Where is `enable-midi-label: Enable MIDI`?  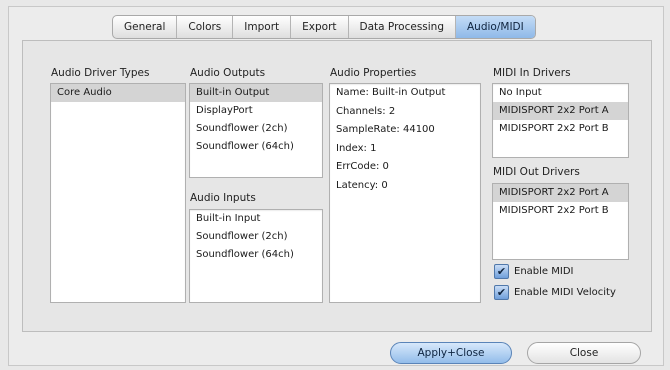 enable-midi-label: Enable MIDI is located at coordinates (544, 271).